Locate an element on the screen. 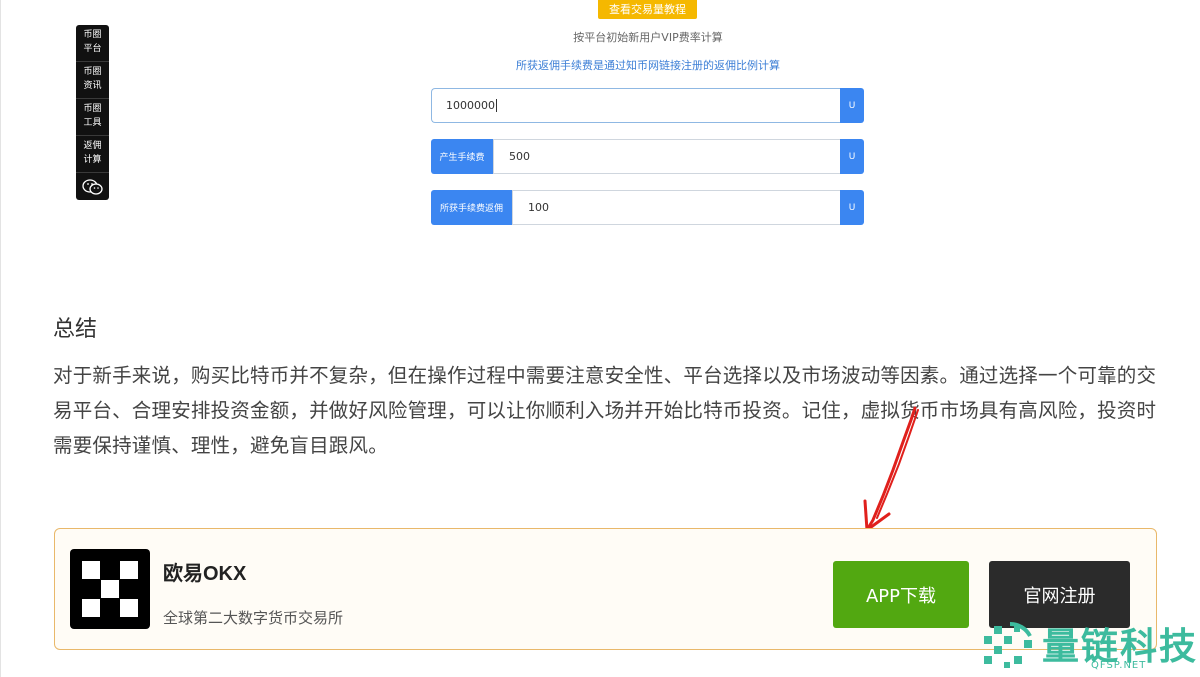 The width and height of the screenshot is (1200, 677). watermark-subtext: QFSP.NET is located at coordinates (1119, 665).